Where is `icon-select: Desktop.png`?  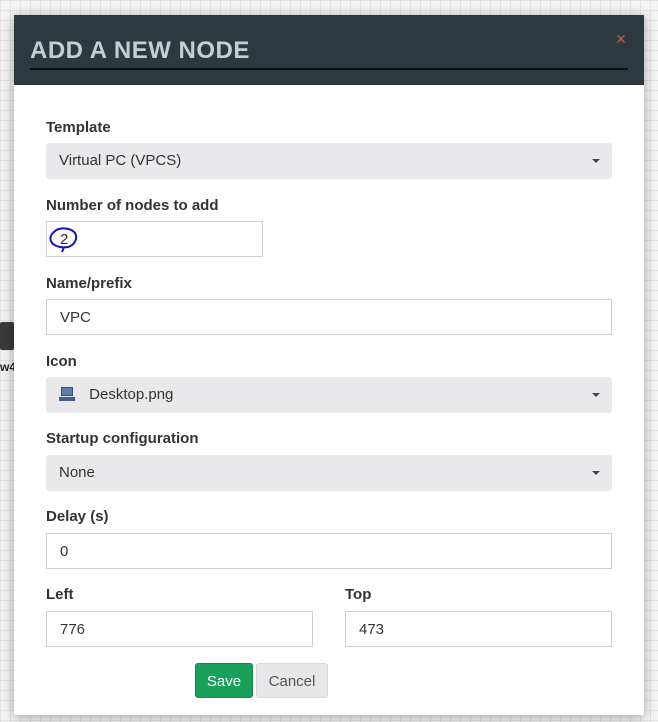 icon-select: Desktop.png is located at coordinates (329, 395).